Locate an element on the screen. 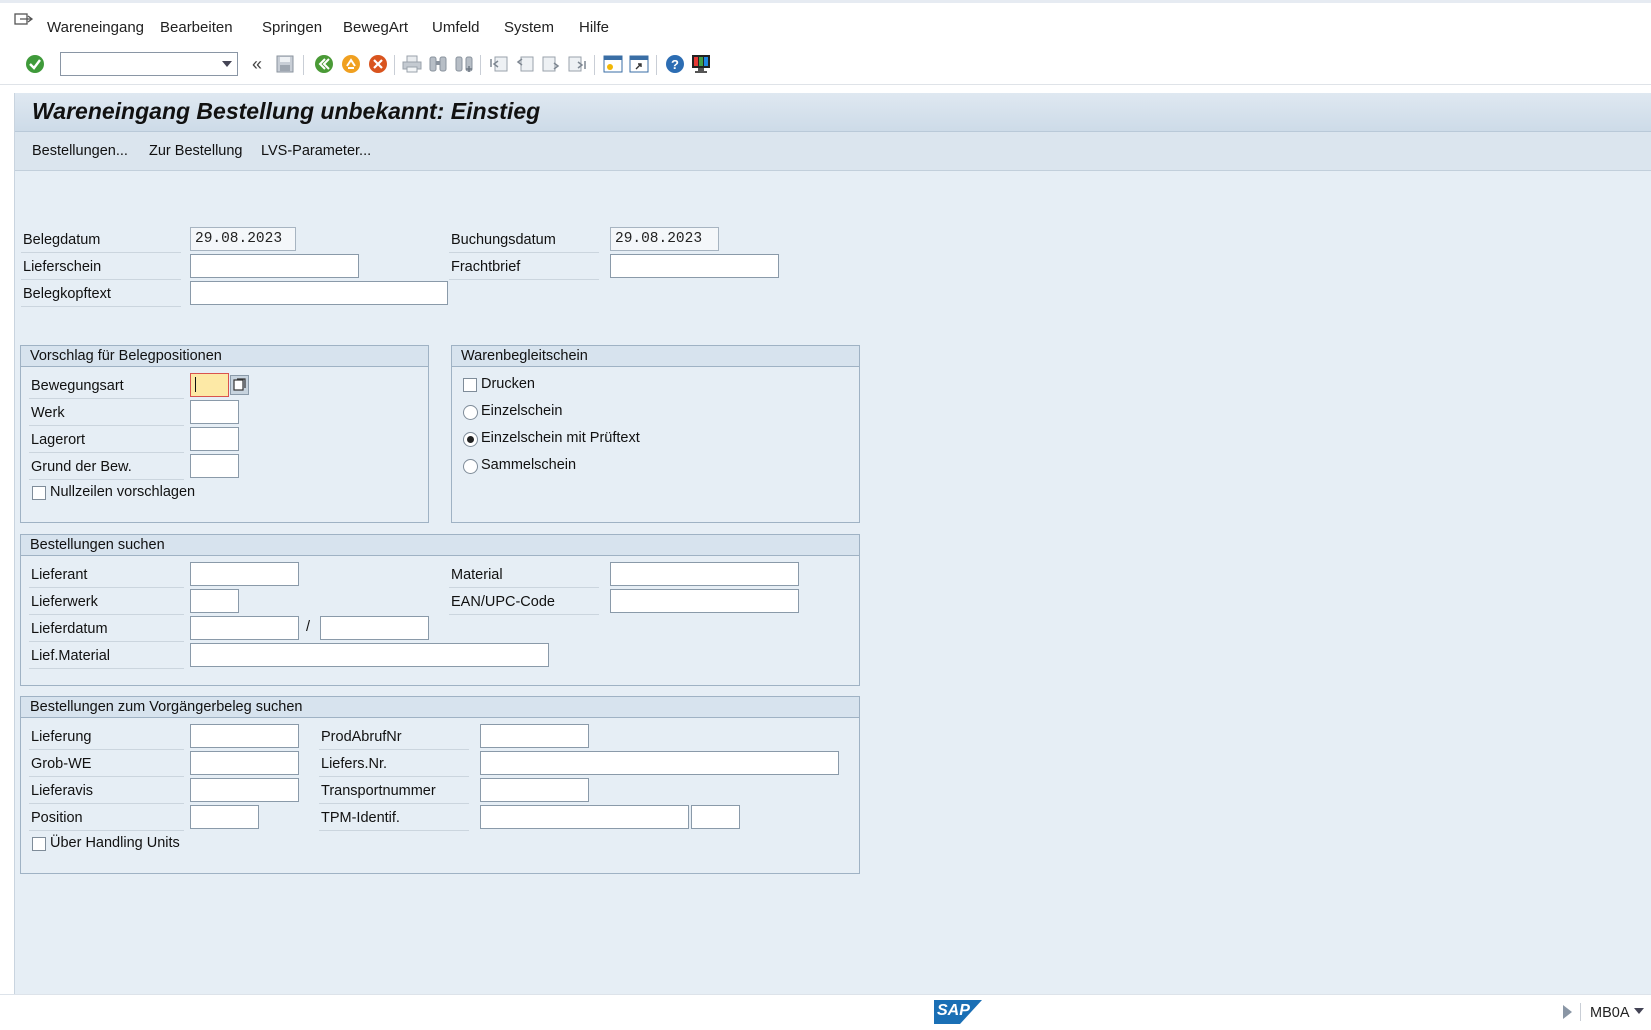 This screenshot has height=1030, width=1651. new-session-icon is located at coordinates (613, 64).